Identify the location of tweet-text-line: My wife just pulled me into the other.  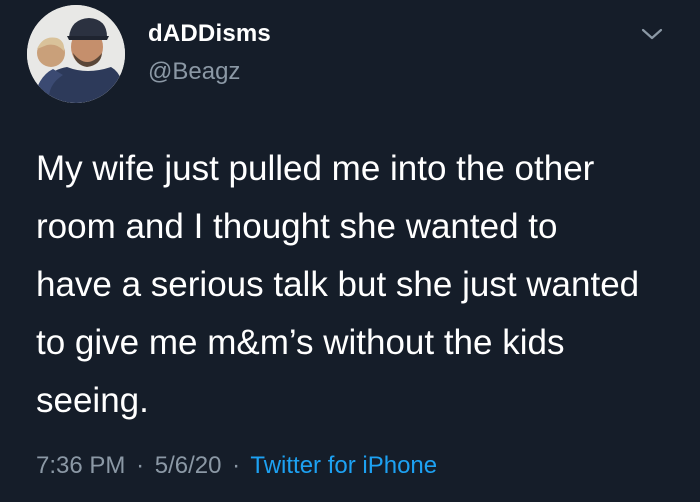
(315, 168).